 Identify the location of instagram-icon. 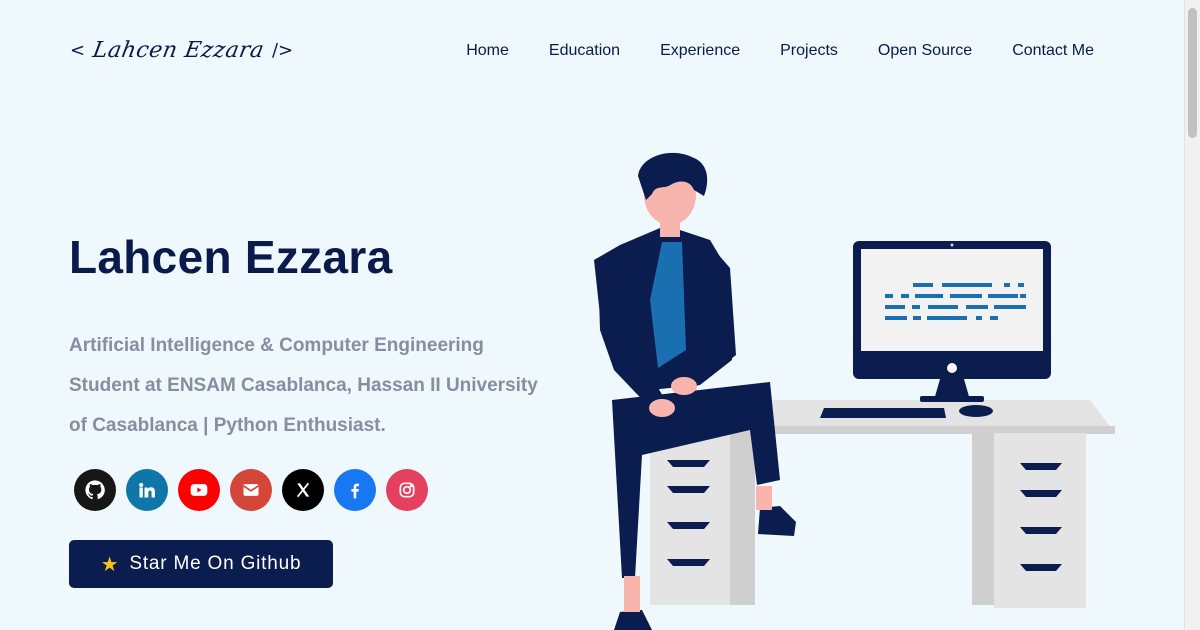
(407, 490).